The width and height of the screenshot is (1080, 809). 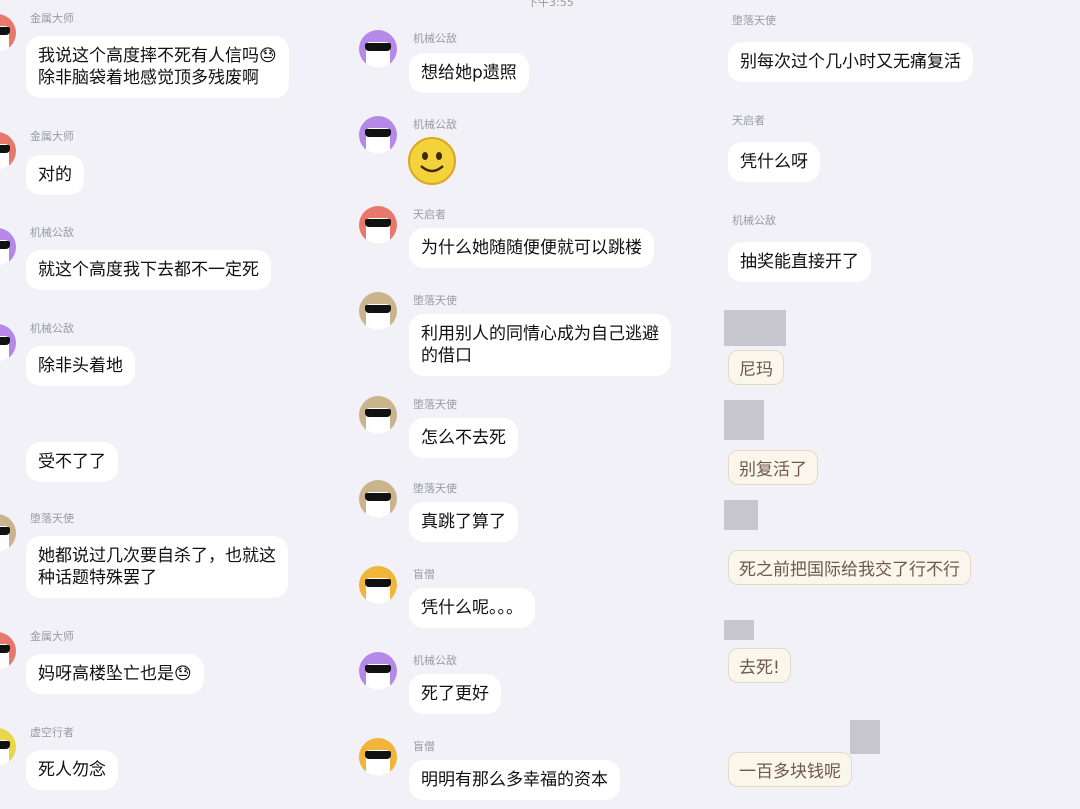 I want to click on smiley-sticker, so click(x=432, y=163).